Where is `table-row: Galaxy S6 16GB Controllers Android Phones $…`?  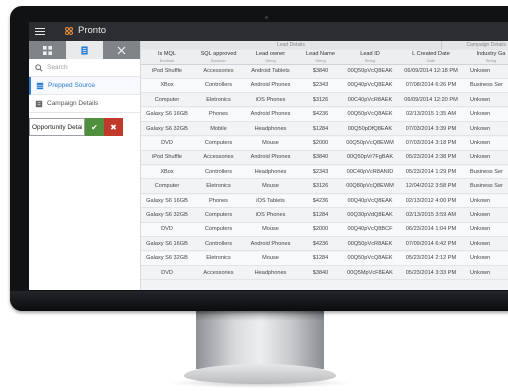
table-row: Galaxy S6 16GB Controllers Android Phones $… is located at coordinates (324, 245).